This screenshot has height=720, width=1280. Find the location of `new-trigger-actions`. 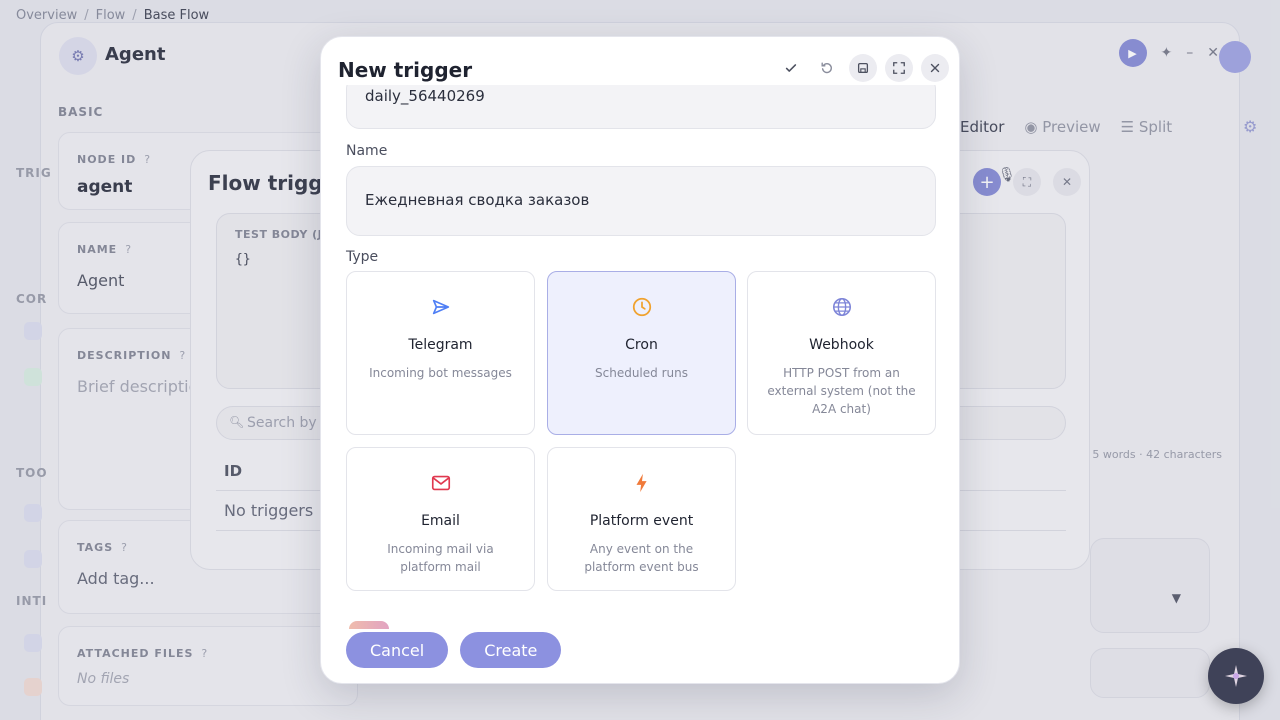

new-trigger-actions is located at coordinates (863, 68).